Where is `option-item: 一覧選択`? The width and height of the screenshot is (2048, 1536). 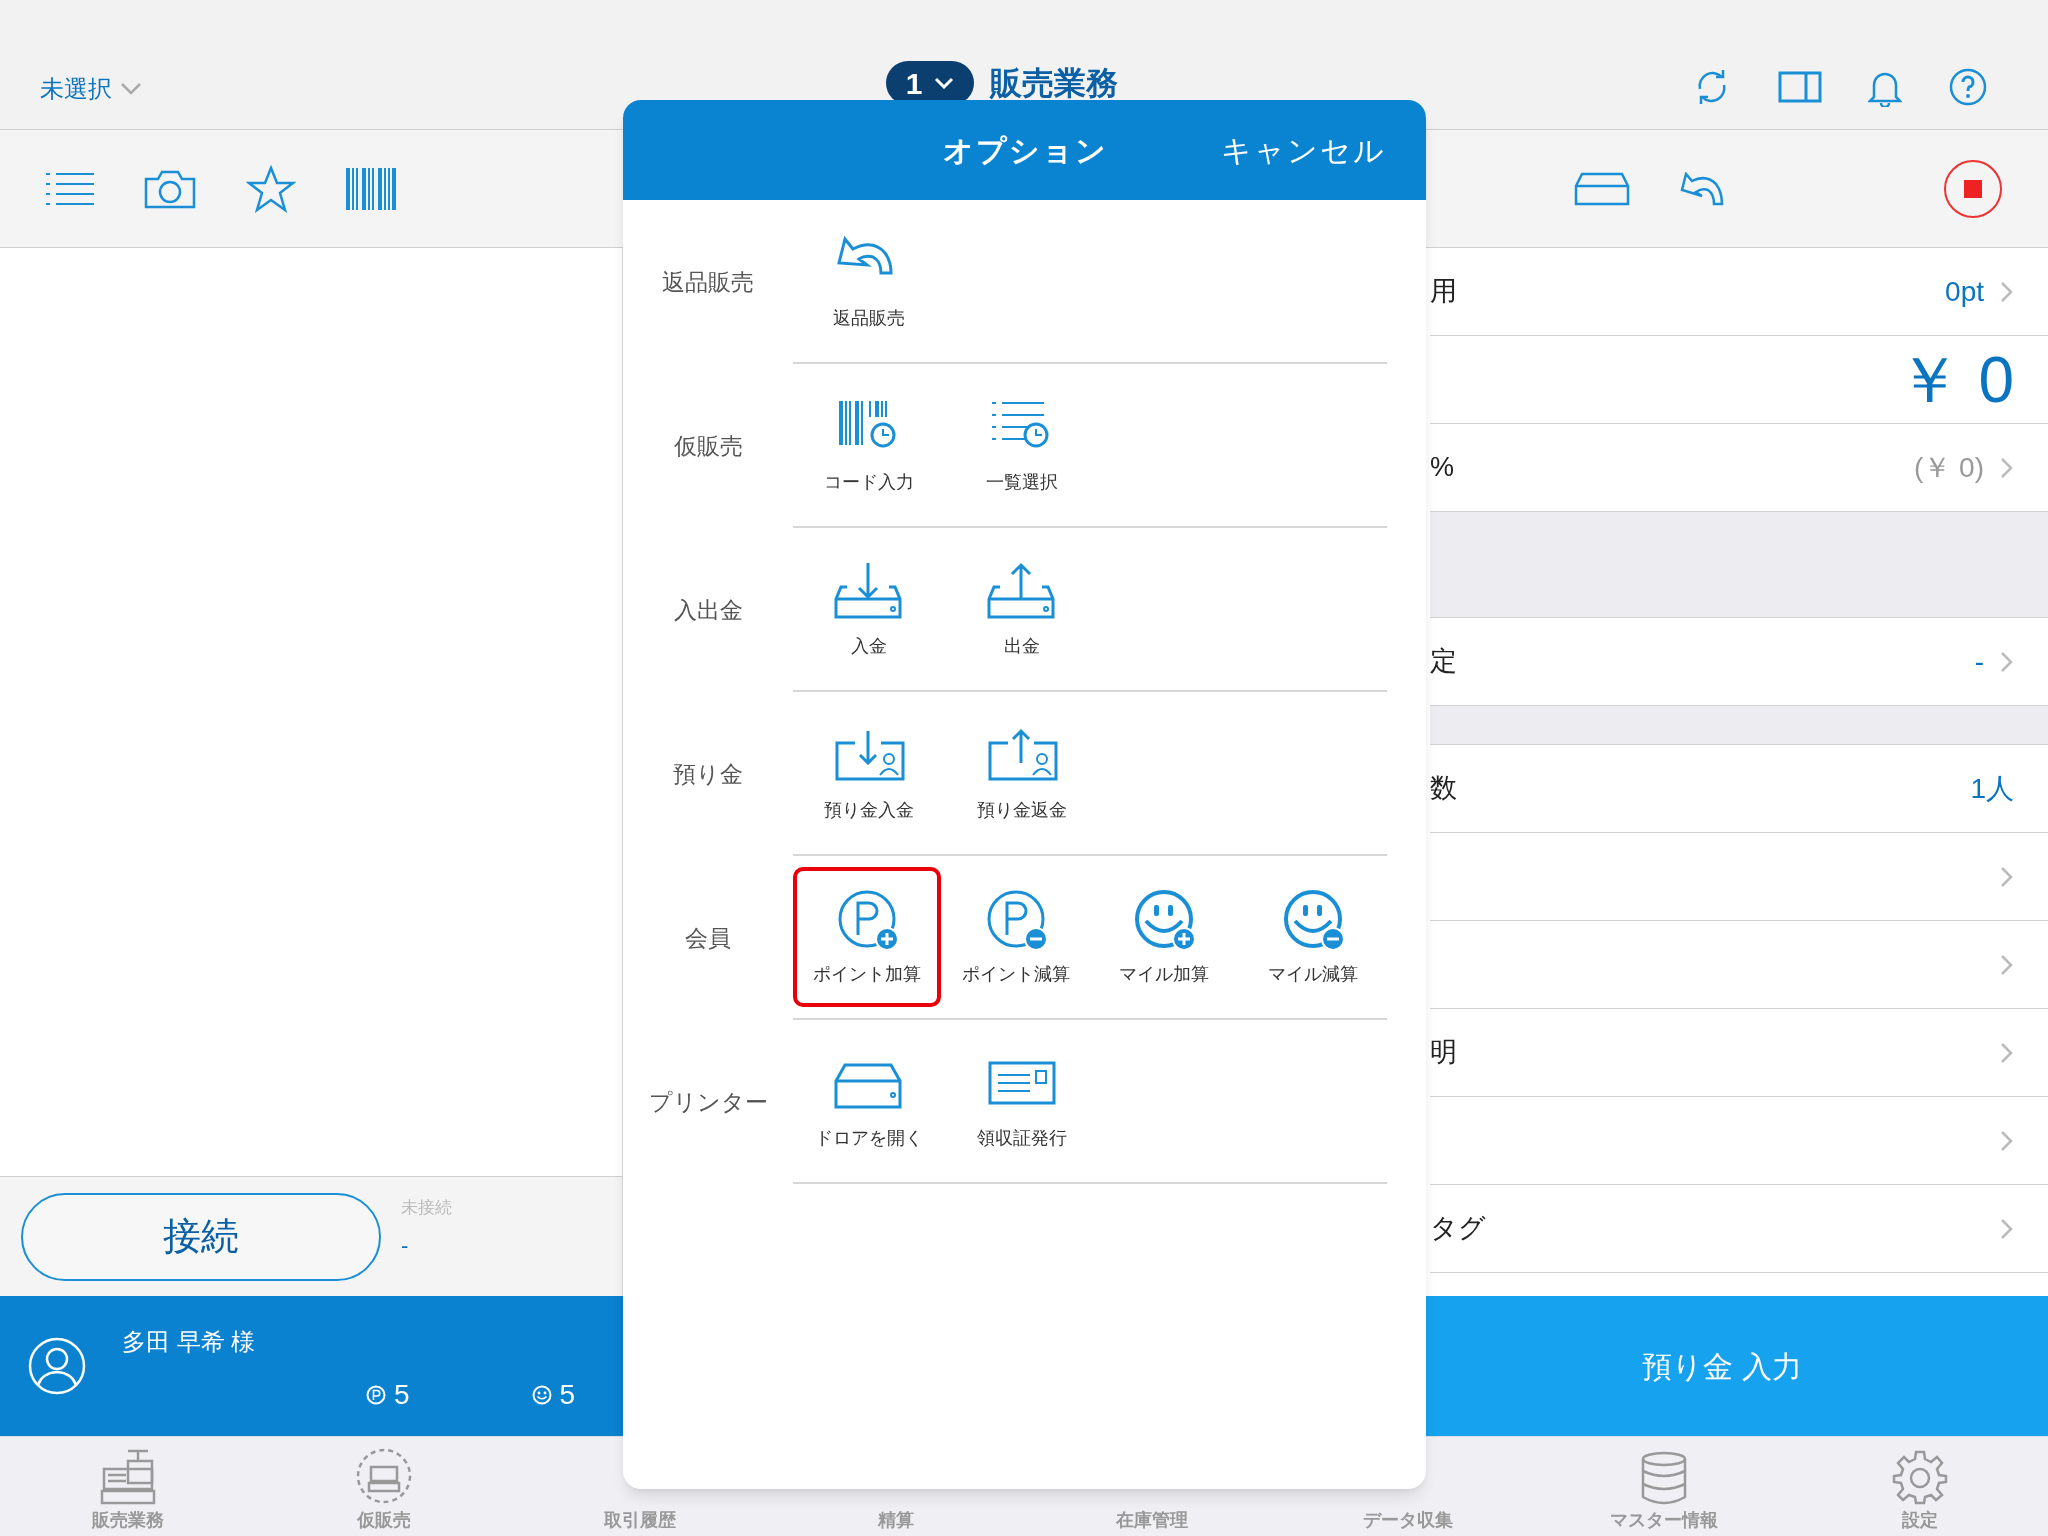
option-item: 一覧選択 is located at coordinates (1022, 445).